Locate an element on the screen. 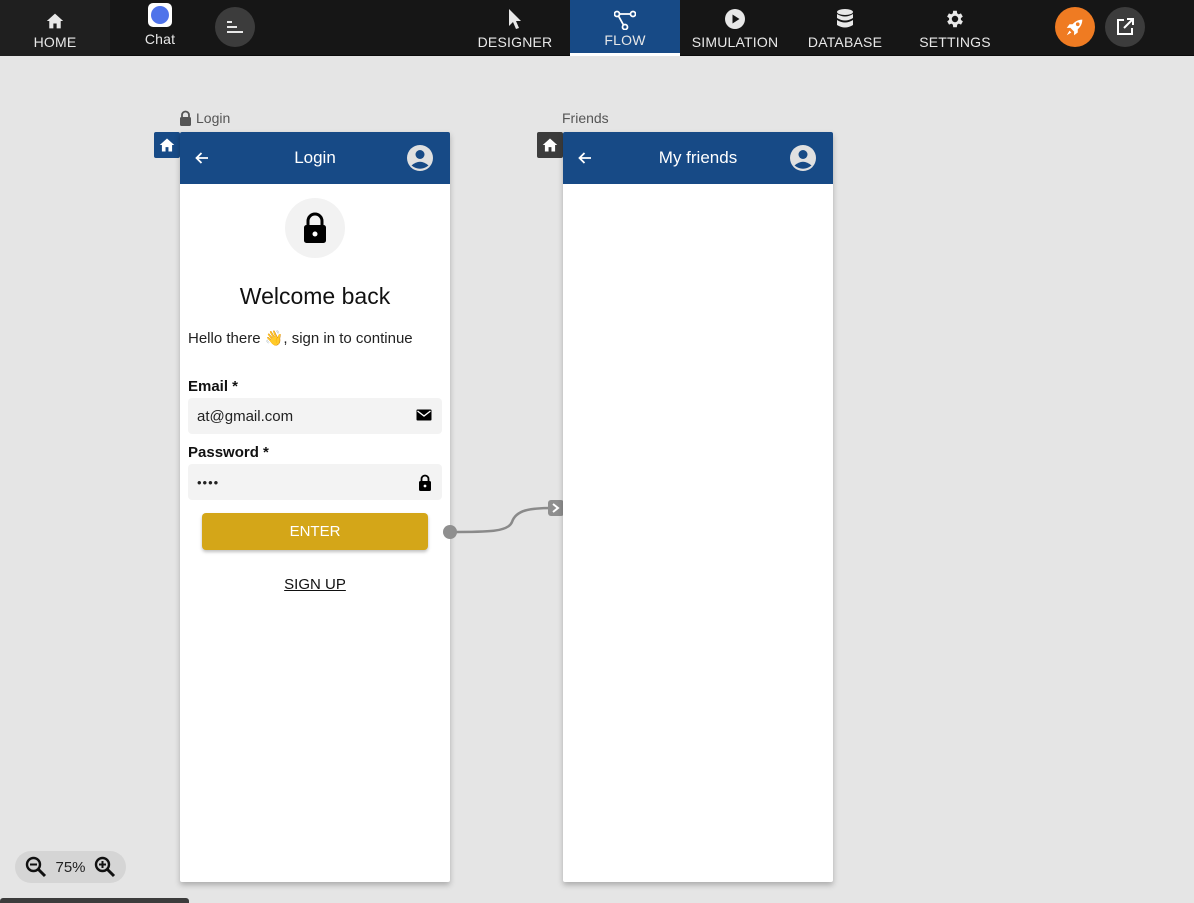  zoom-control: 75% is located at coordinates (70, 867).